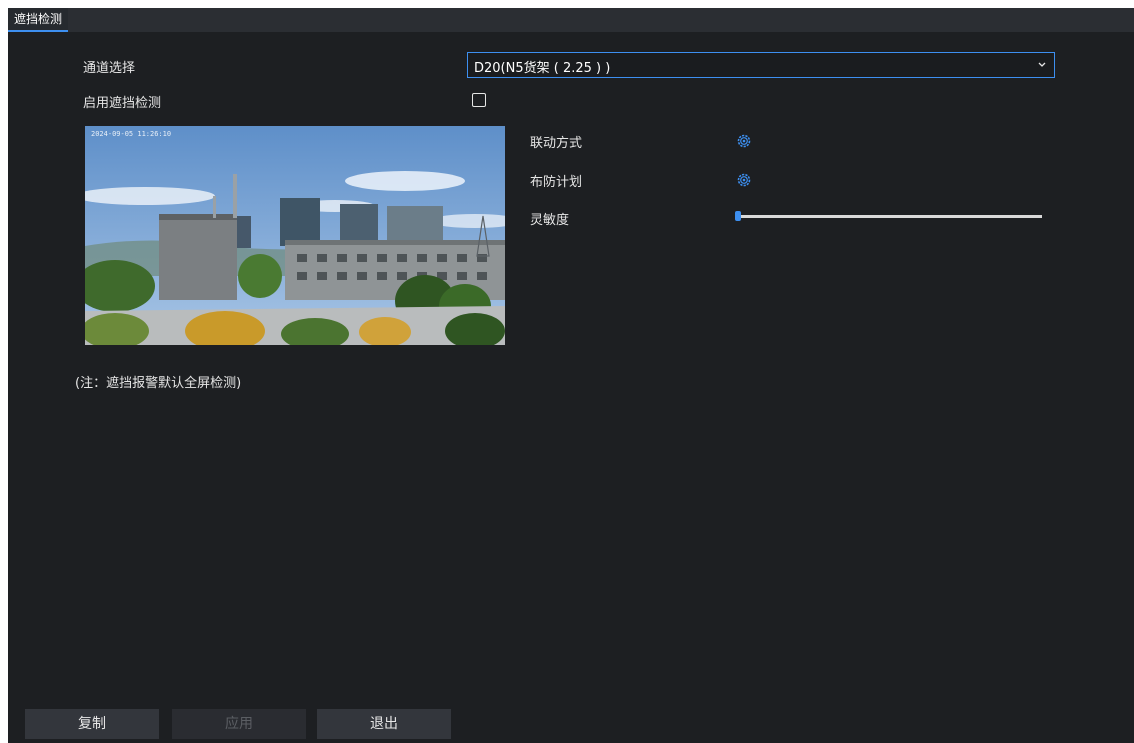 Image resolution: width=1134 pixels, height=743 pixels. I want to click on linkage-label: 联动方式, so click(556, 143).